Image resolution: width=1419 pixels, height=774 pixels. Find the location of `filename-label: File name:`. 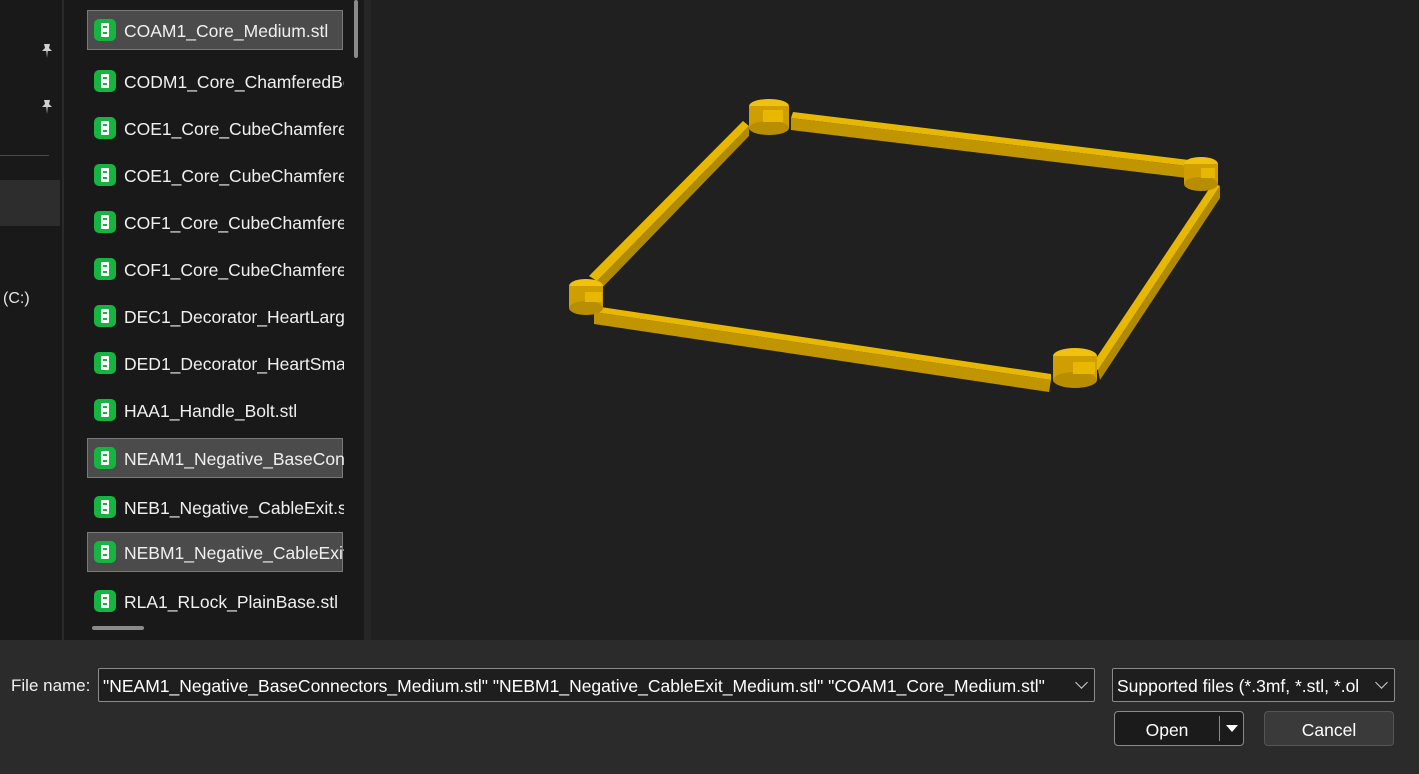

filename-label: File name: is located at coordinates (51, 685).